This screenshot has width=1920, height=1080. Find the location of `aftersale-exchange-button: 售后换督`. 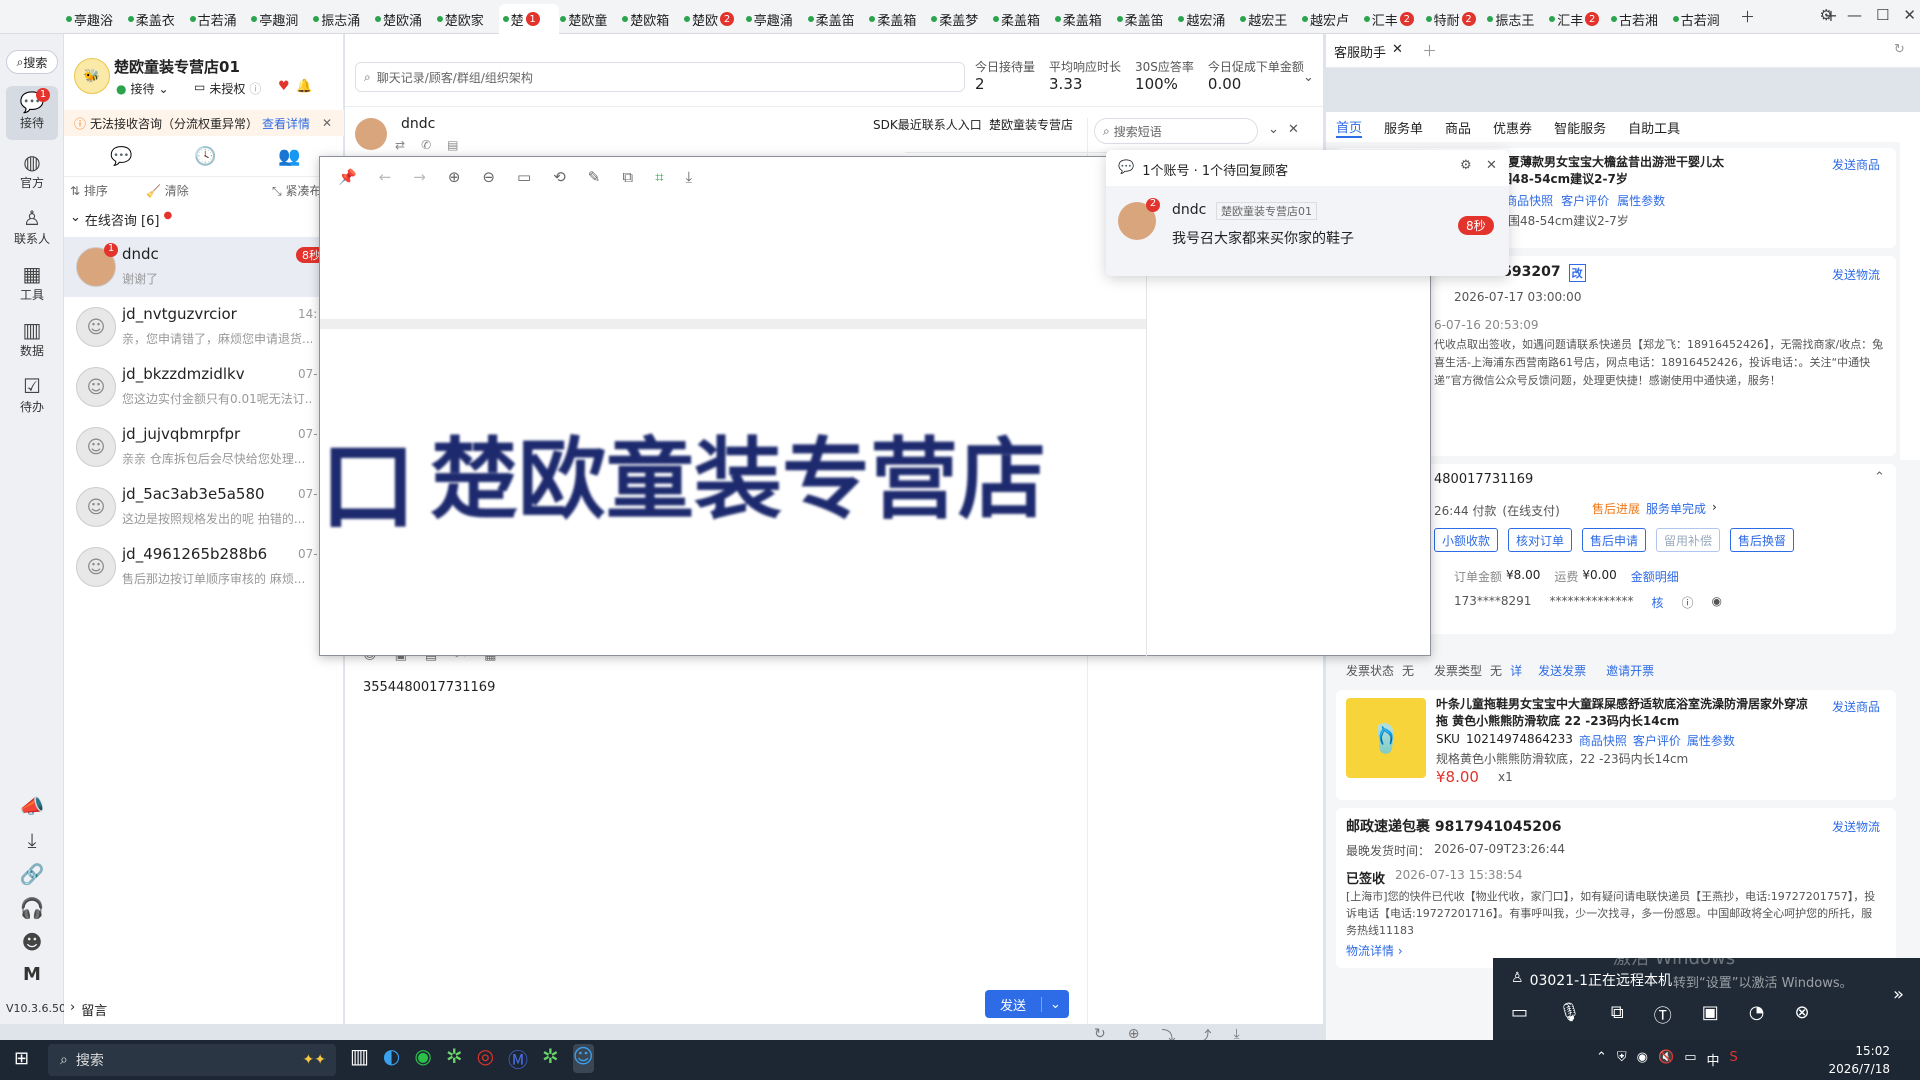

aftersale-exchange-button: 售后换督 is located at coordinates (1762, 540).